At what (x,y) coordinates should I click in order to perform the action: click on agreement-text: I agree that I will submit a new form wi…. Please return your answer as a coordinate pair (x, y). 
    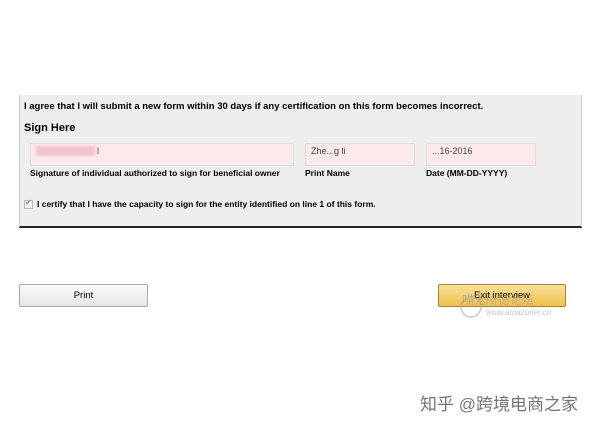
    Looking at the image, I should click on (254, 106).